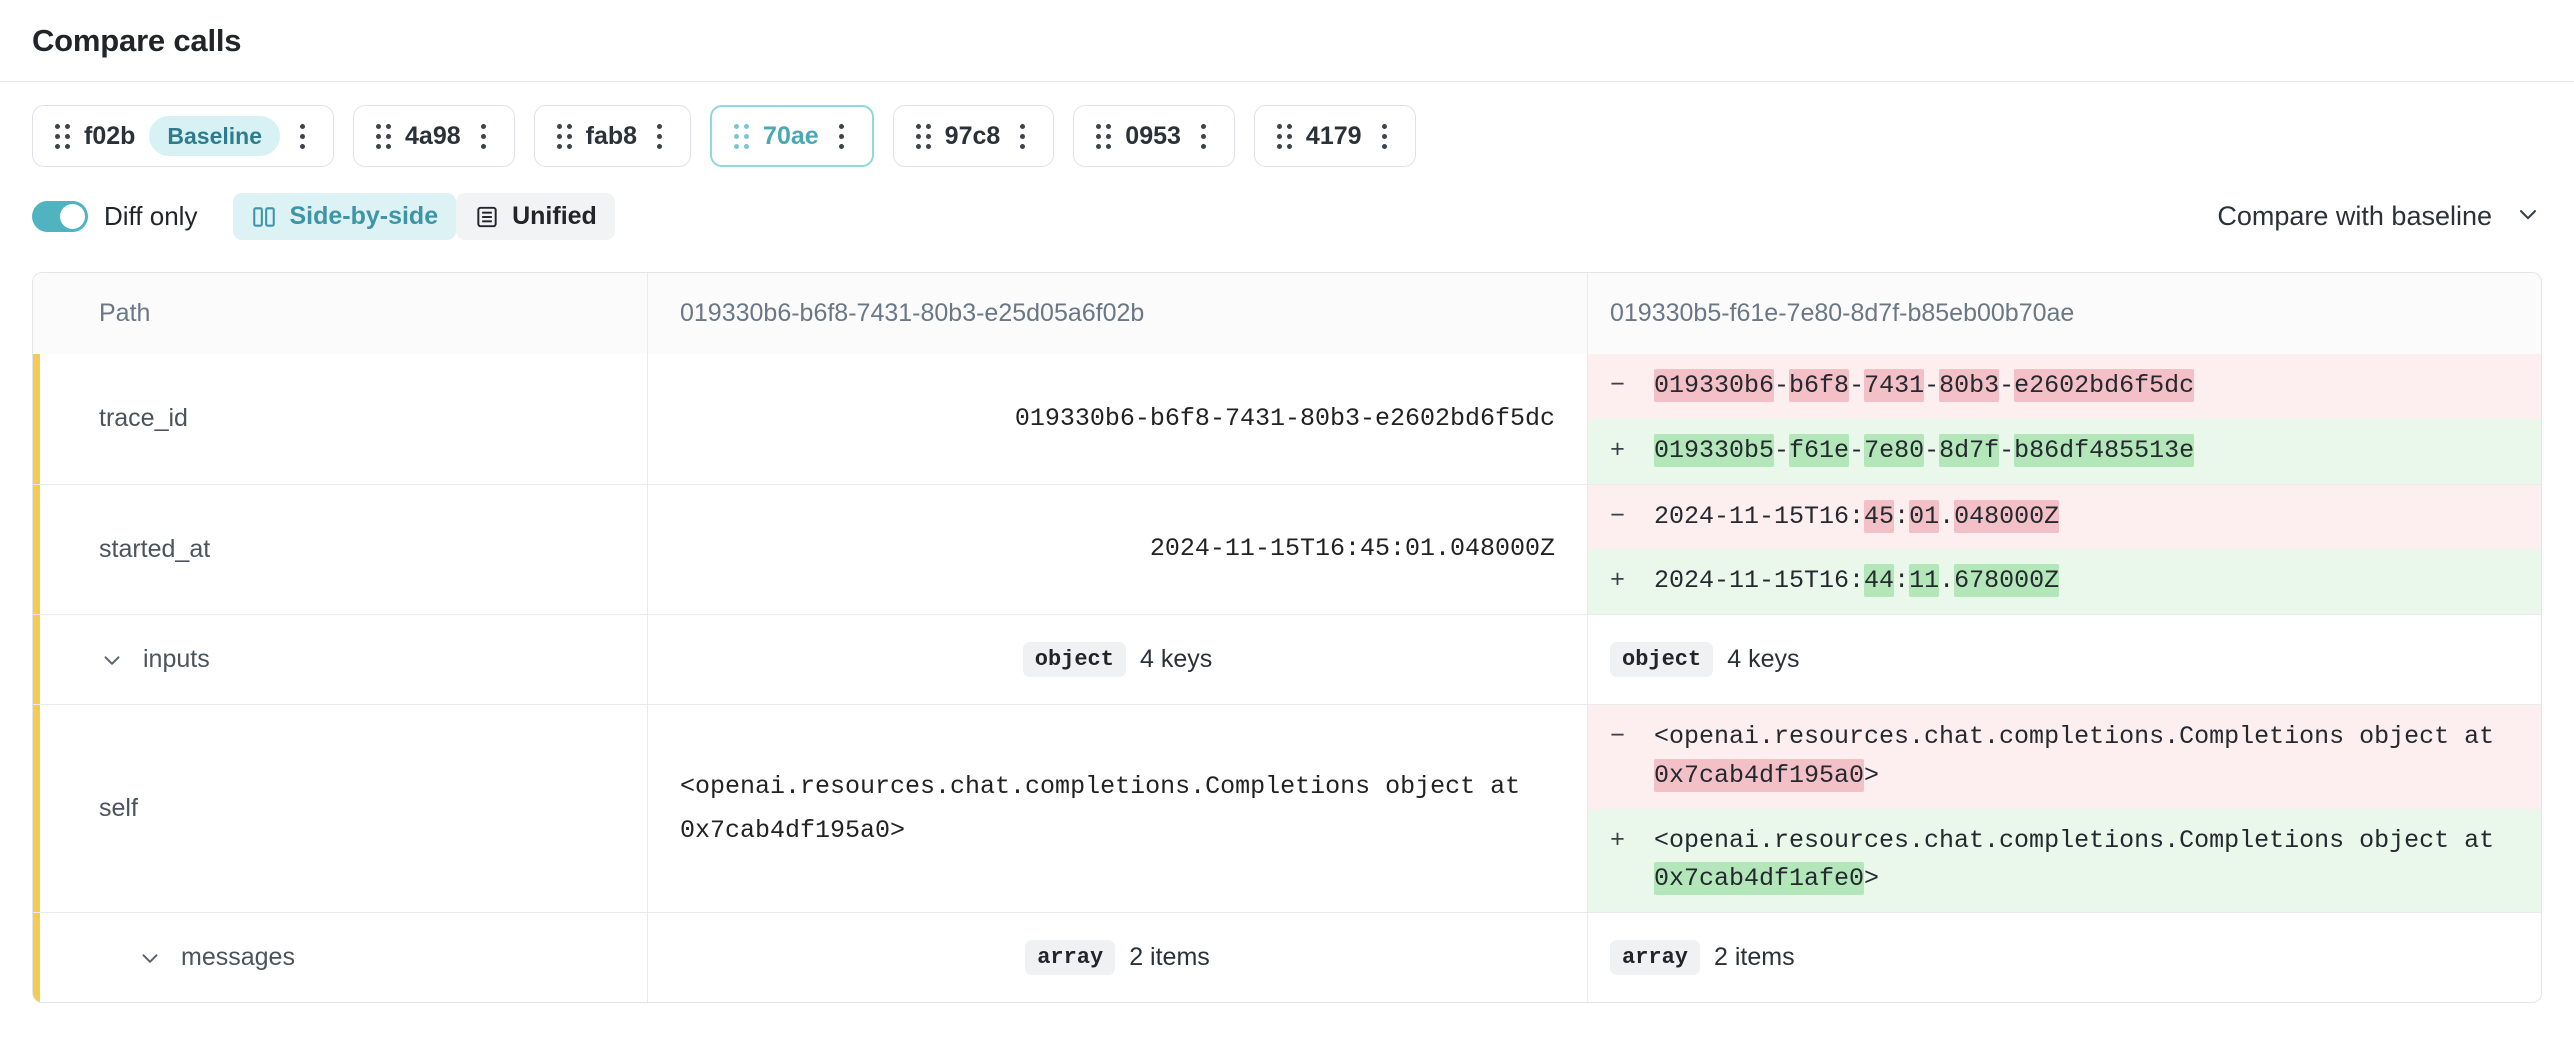 The image size is (2574, 1060). I want to click on call-chip-label: f02b, so click(110, 135).